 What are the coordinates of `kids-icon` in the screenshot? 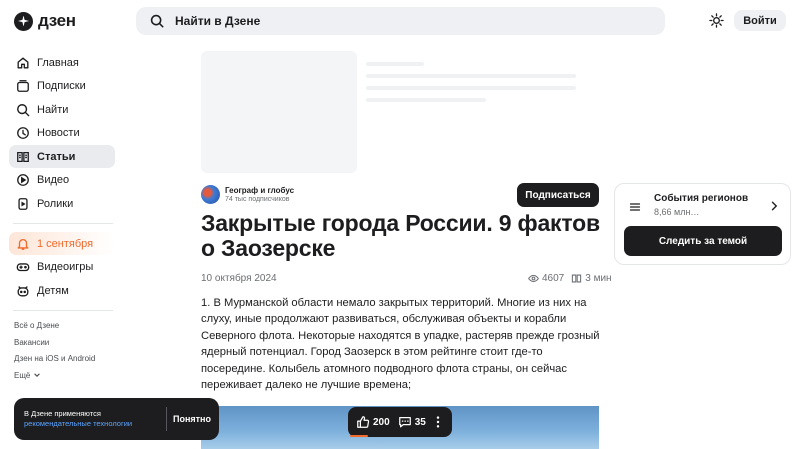 It's located at (23, 290).